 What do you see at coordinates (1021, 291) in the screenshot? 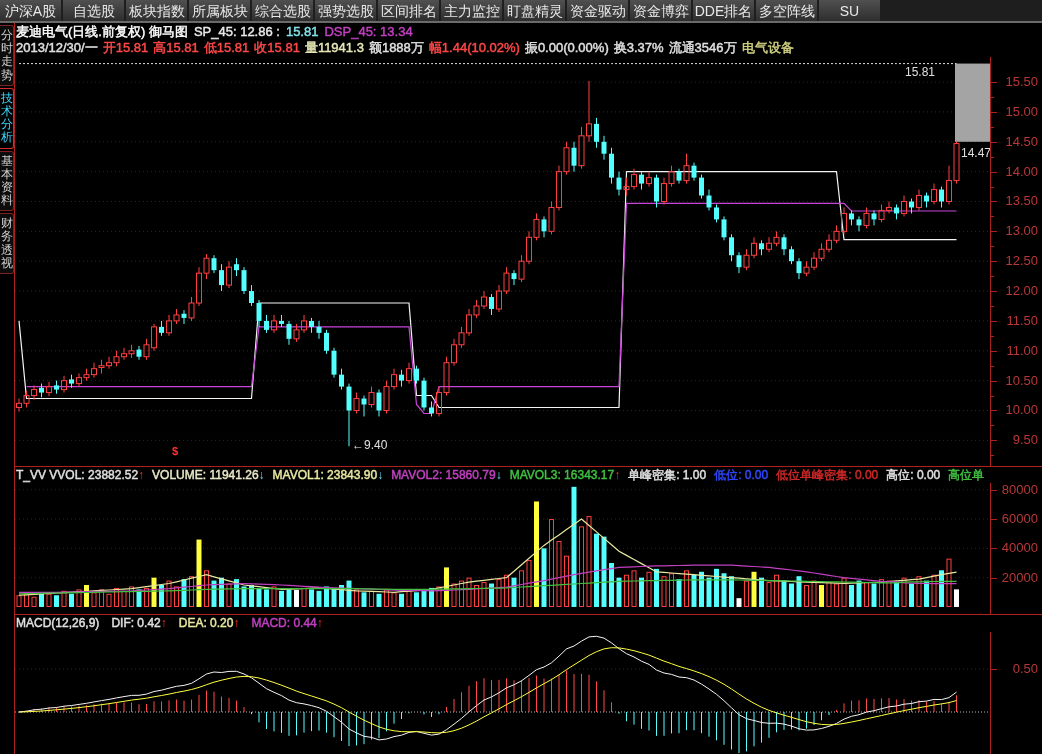
I see `axis-label: 12.00` at bounding box center [1021, 291].